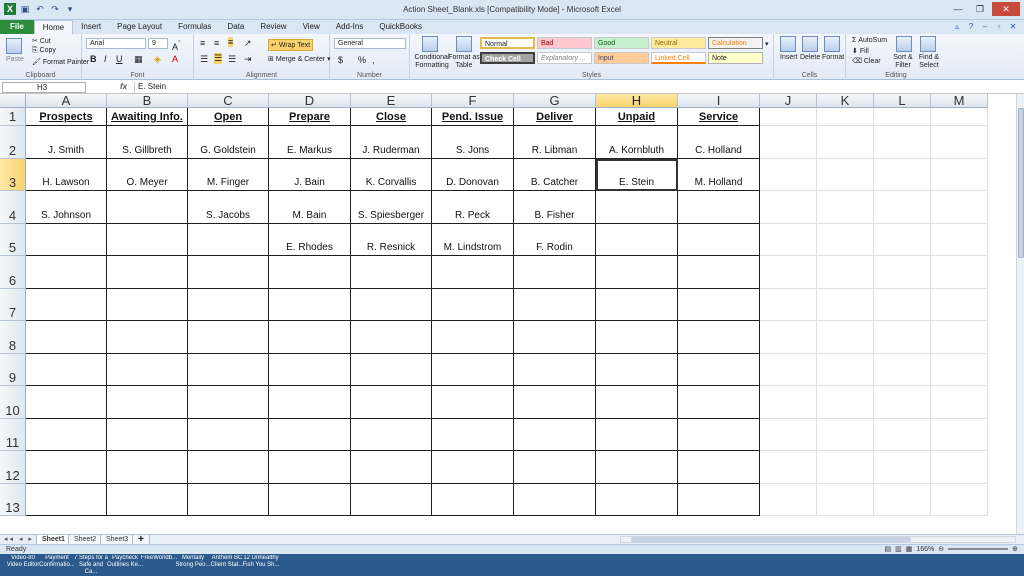 This screenshot has width=1024, height=576. What do you see at coordinates (228, 101) in the screenshot?
I see `column-header-c: C` at bounding box center [228, 101].